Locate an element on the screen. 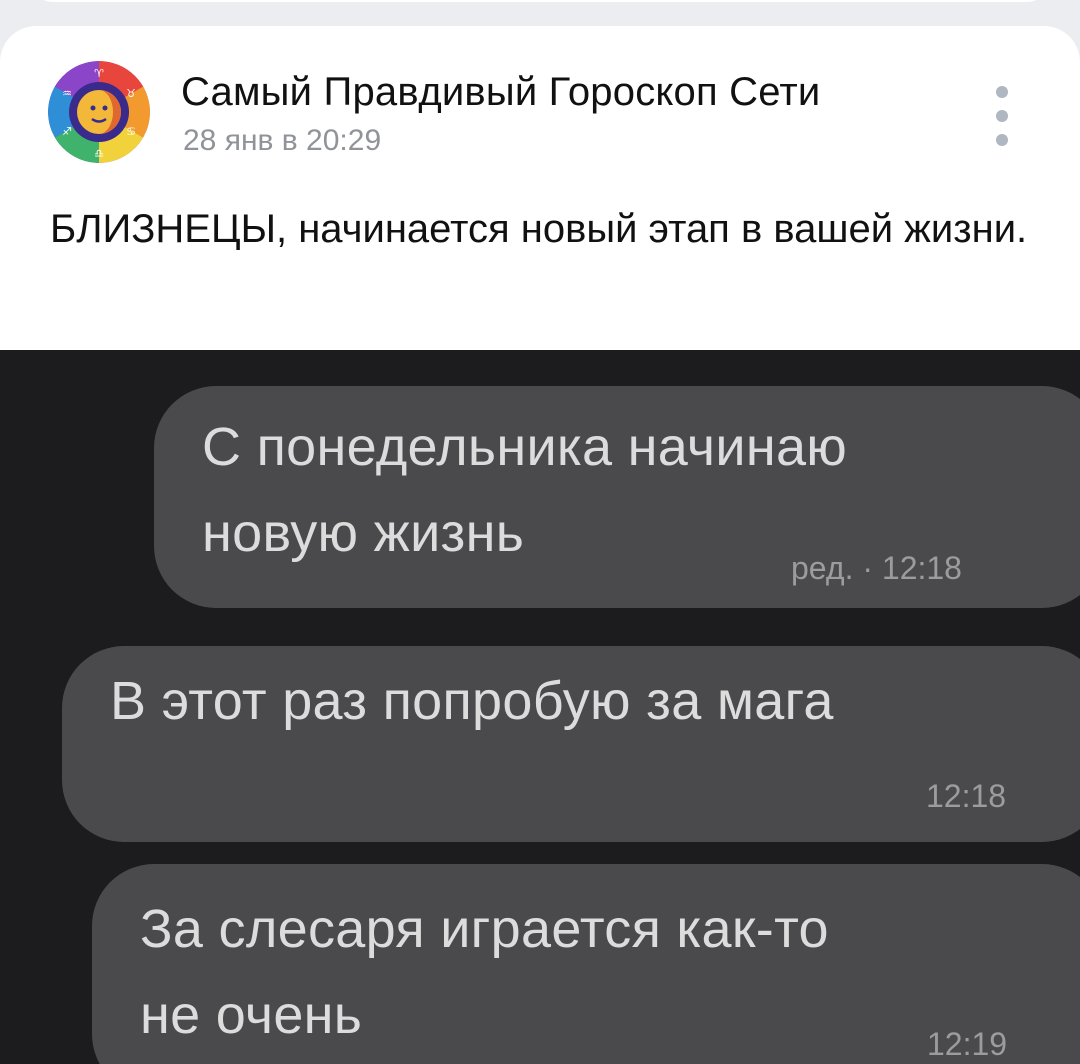 The height and width of the screenshot is (1064, 1080). message-line: С понедельника начинаю is located at coordinates (525, 447).